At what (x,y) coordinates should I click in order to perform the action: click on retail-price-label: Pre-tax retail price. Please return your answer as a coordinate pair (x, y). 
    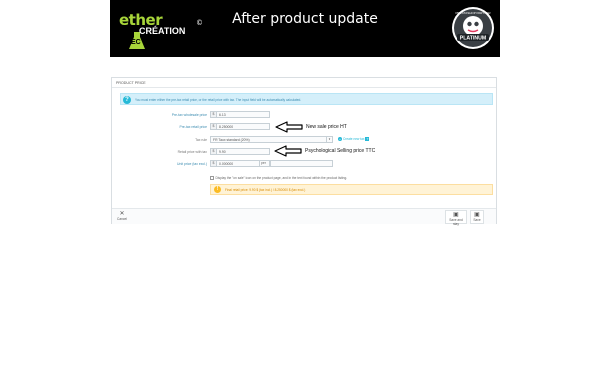
    Looking at the image, I should click on (193, 127).